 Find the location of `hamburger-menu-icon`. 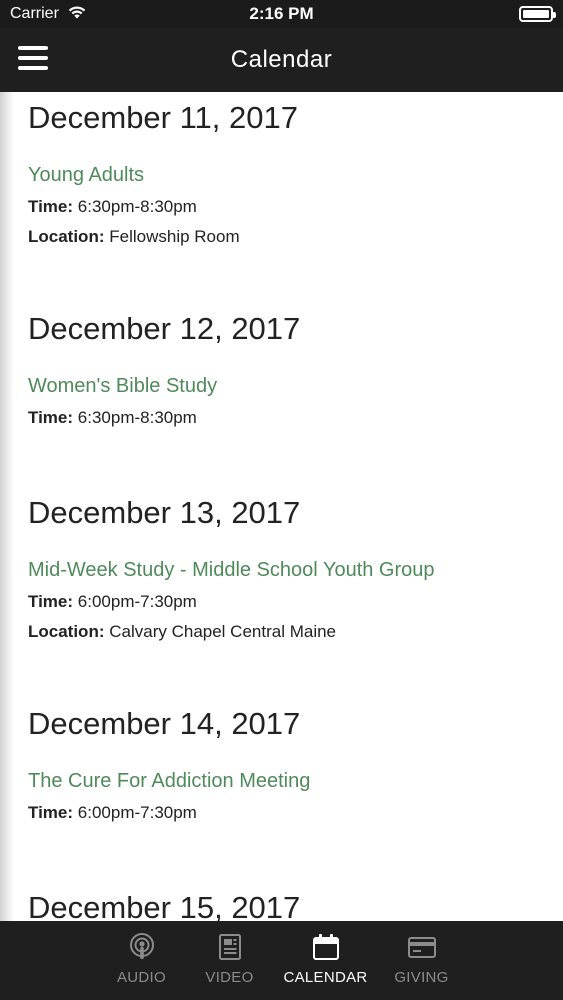

hamburger-menu-icon is located at coordinates (33, 59).